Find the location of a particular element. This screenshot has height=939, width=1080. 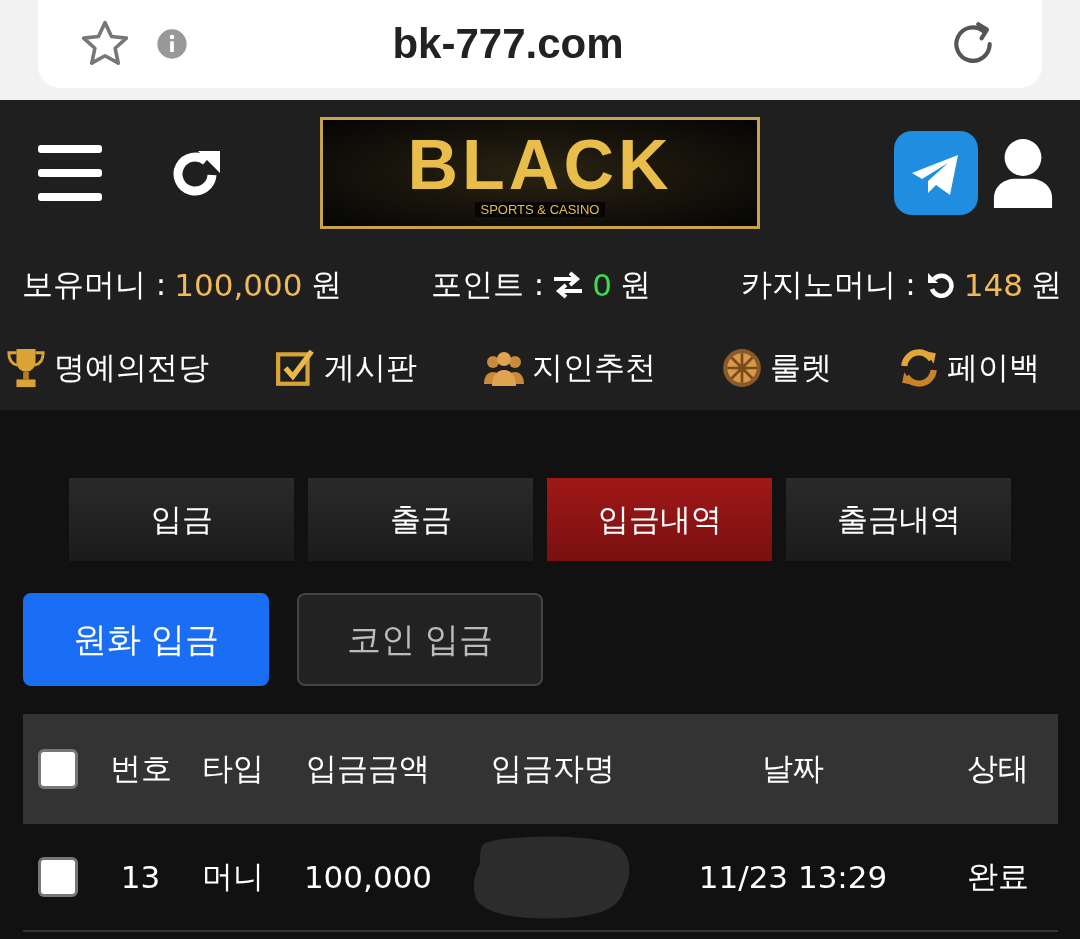

menu-link: 페이백 is located at coordinates (968, 367).